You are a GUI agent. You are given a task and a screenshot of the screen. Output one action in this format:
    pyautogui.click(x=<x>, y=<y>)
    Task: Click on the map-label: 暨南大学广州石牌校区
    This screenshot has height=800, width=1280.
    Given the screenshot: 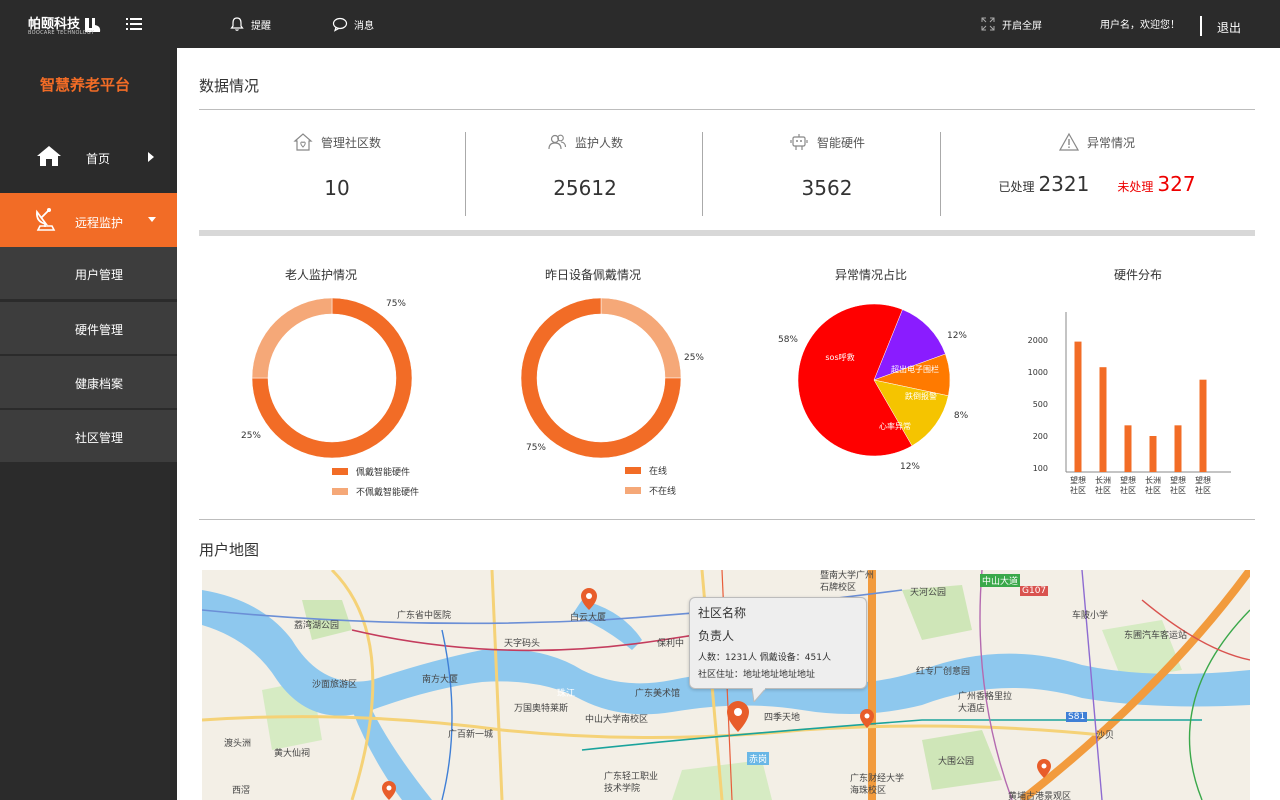 What is the action you would take?
    pyautogui.click(x=847, y=582)
    